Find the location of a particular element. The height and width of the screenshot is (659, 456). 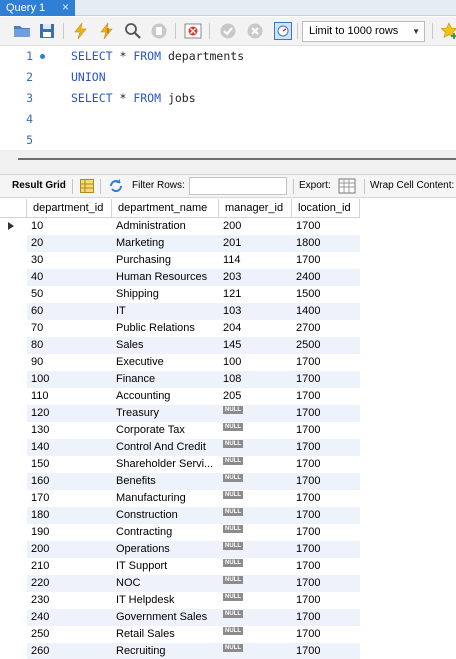

editor-line: 1 SELECT * FROM departments is located at coordinates (228, 56).